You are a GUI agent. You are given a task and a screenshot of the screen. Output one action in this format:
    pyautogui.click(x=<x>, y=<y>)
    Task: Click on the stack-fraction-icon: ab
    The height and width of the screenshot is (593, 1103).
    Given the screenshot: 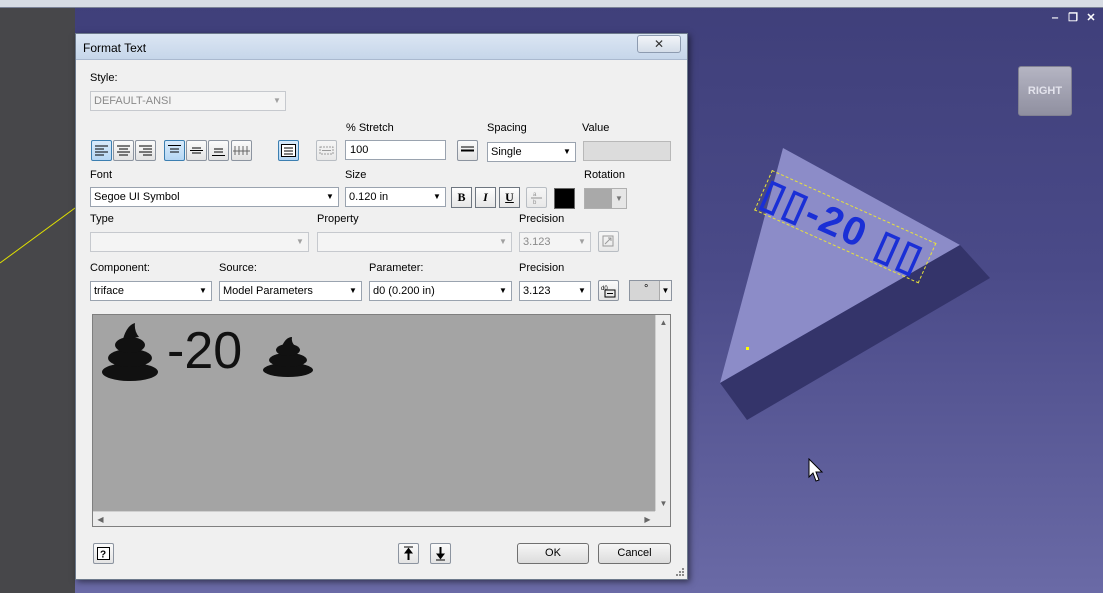 What is the action you would take?
    pyautogui.click(x=536, y=197)
    